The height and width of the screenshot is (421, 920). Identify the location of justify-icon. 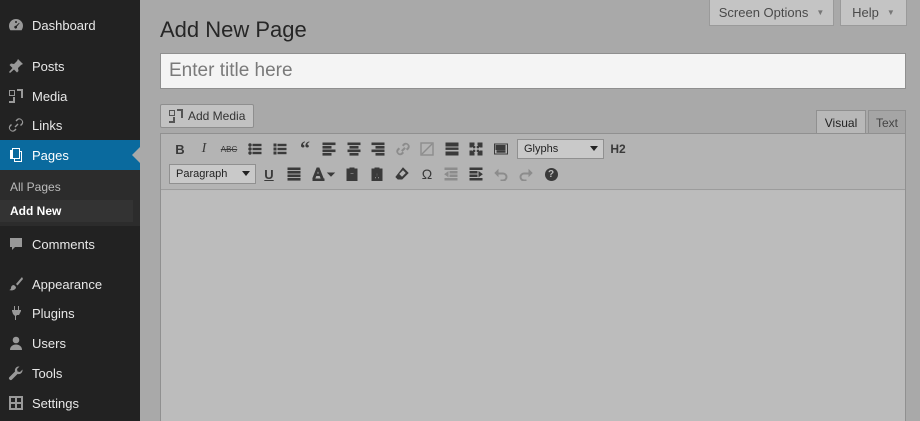
(294, 174).